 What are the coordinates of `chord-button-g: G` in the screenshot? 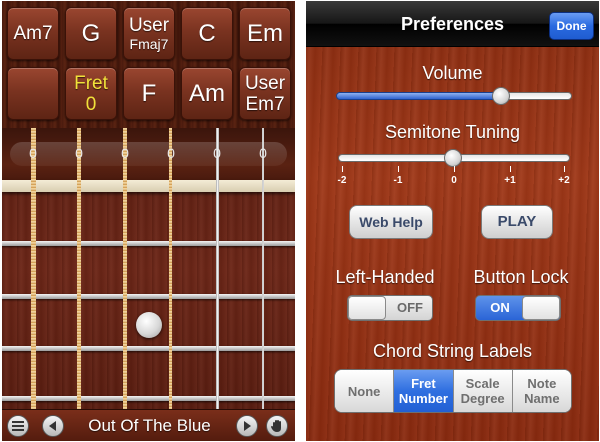 It's located at (91, 33).